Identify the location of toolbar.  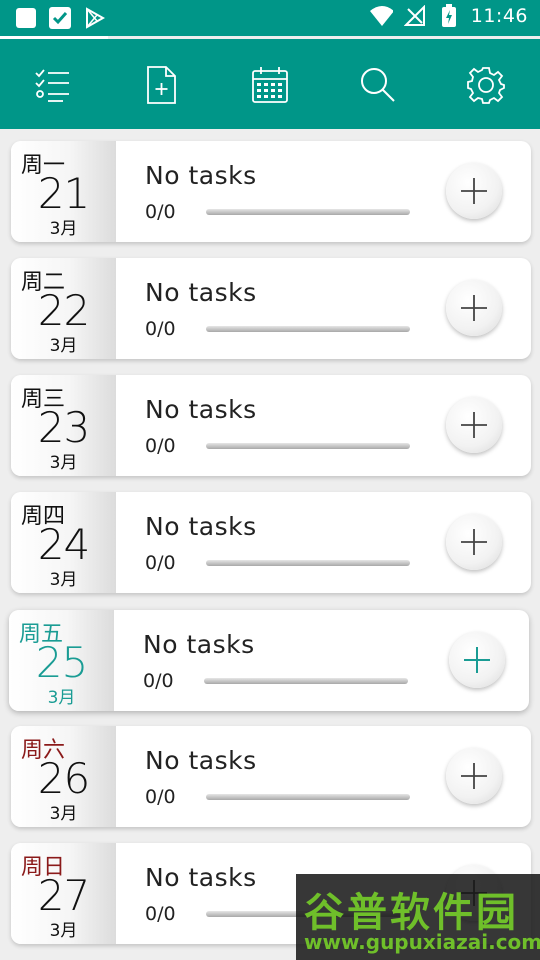
(270, 84).